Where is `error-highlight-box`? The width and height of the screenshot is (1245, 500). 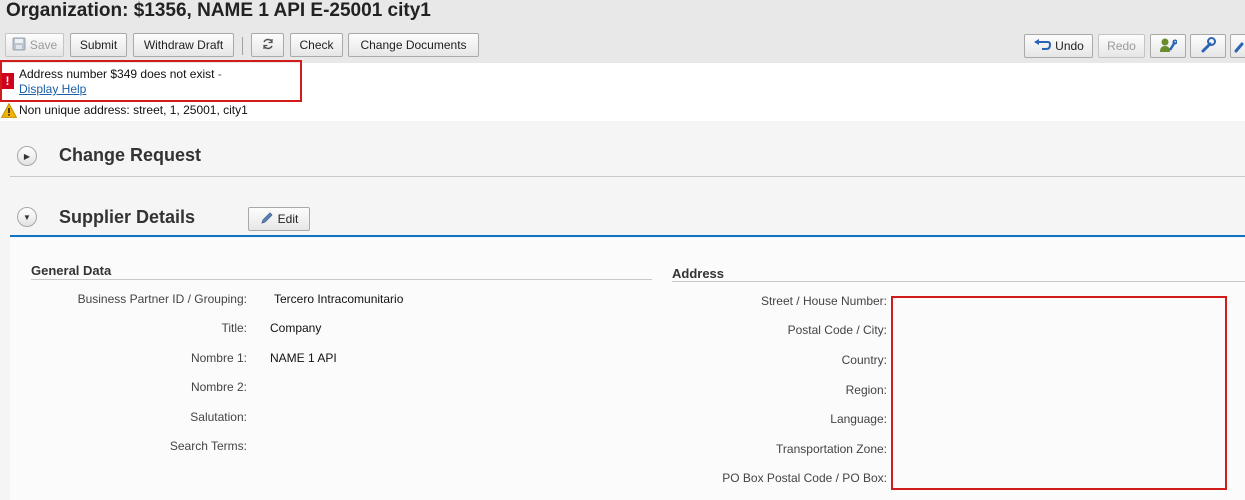
error-highlight-box is located at coordinates (151, 81).